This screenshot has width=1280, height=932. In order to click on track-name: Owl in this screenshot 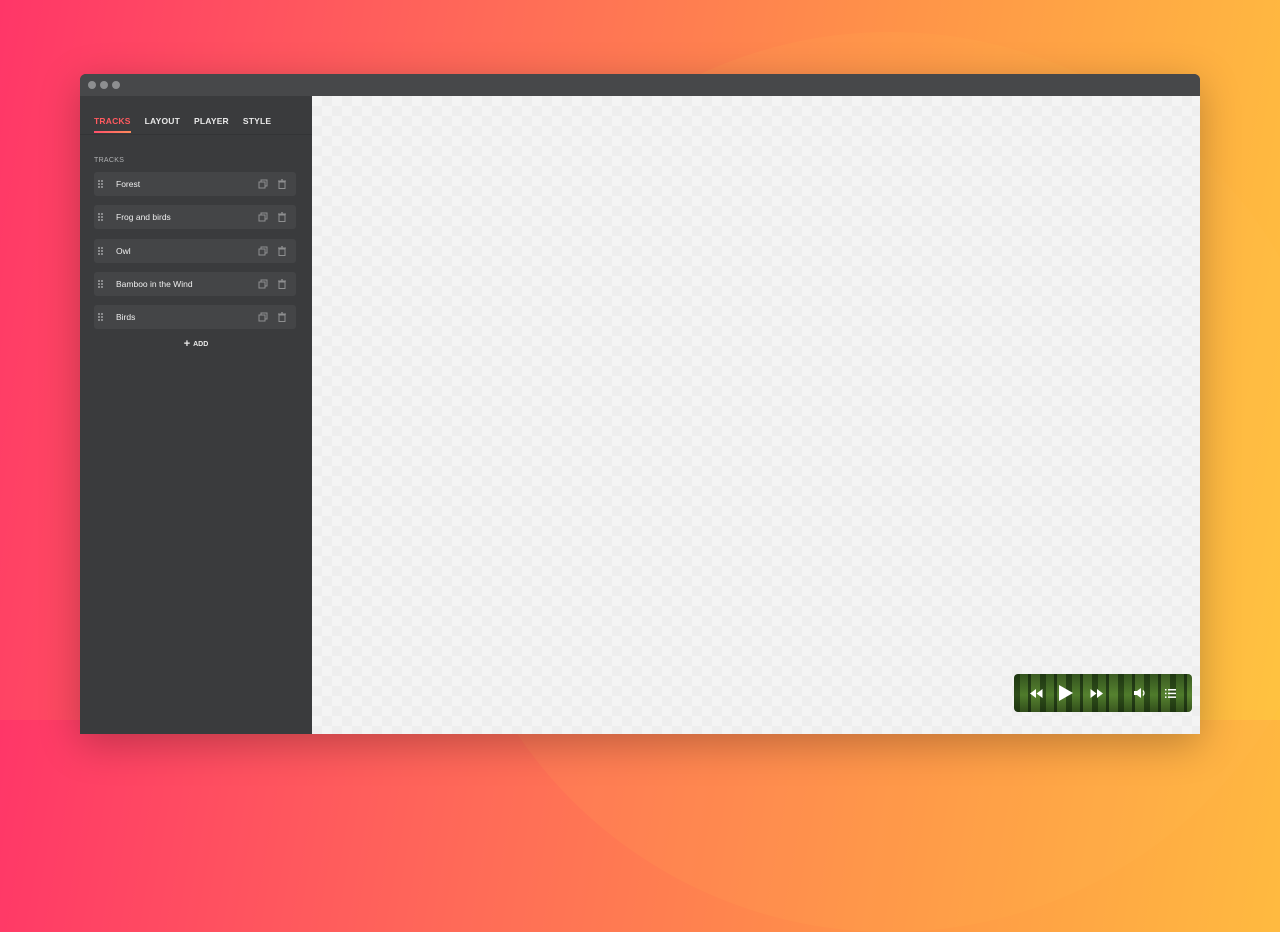, I will do `click(123, 250)`.